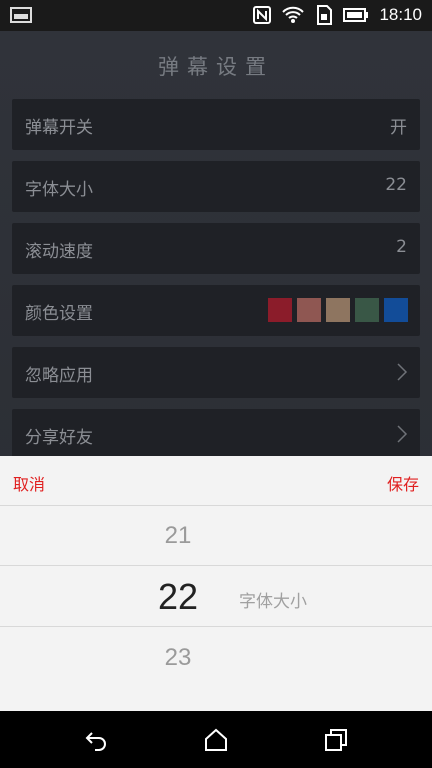 Image resolution: width=432 pixels, height=768 pixels. I want to click on save-button: 保存, so click(403, 483).